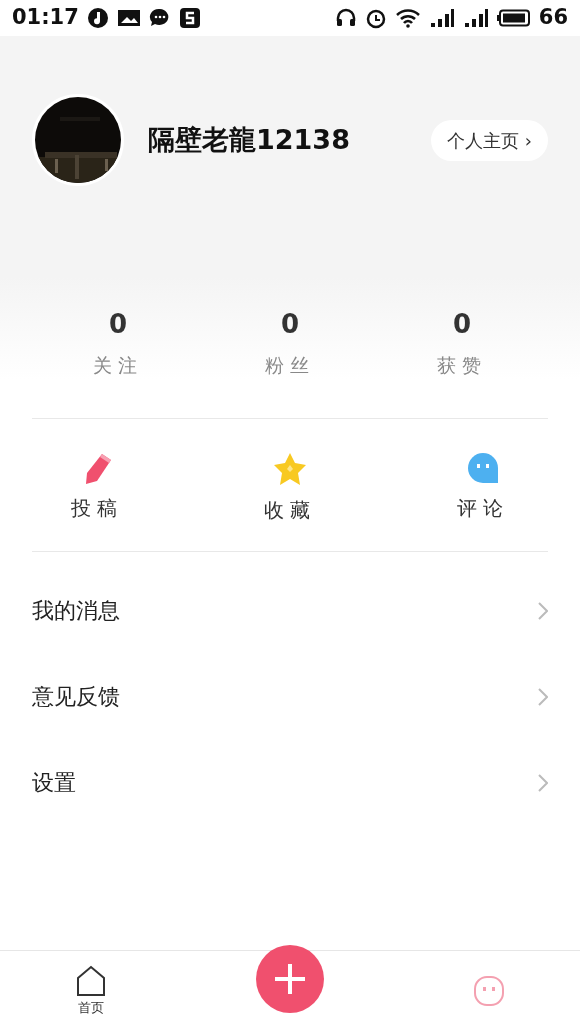  What do you see at coordinates (483, 467) in the screenshot?
I see `comment-icon` at bounding box center [483, 467].